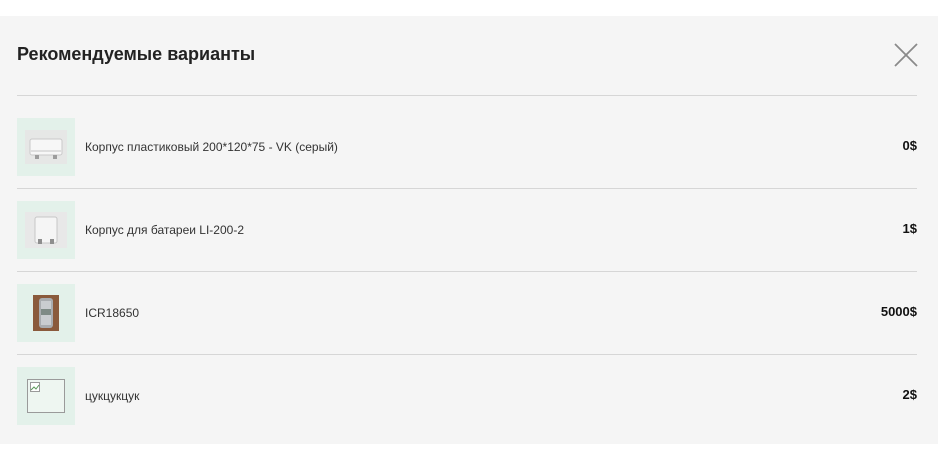 The width and height of the screenshot is (948, 467). Describe the element at coordinates (909, 145) in the screenshot. I see `product-price: 0$` at that location.